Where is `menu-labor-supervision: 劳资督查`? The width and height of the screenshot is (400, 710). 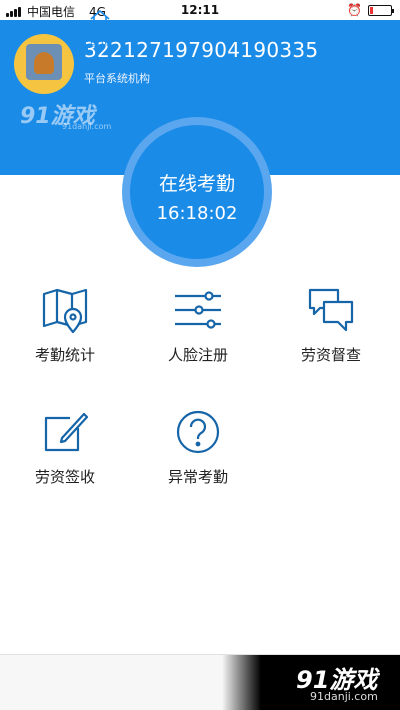 menu-labor-supervision: 劳资督查 is located at coordinates (331, 333).